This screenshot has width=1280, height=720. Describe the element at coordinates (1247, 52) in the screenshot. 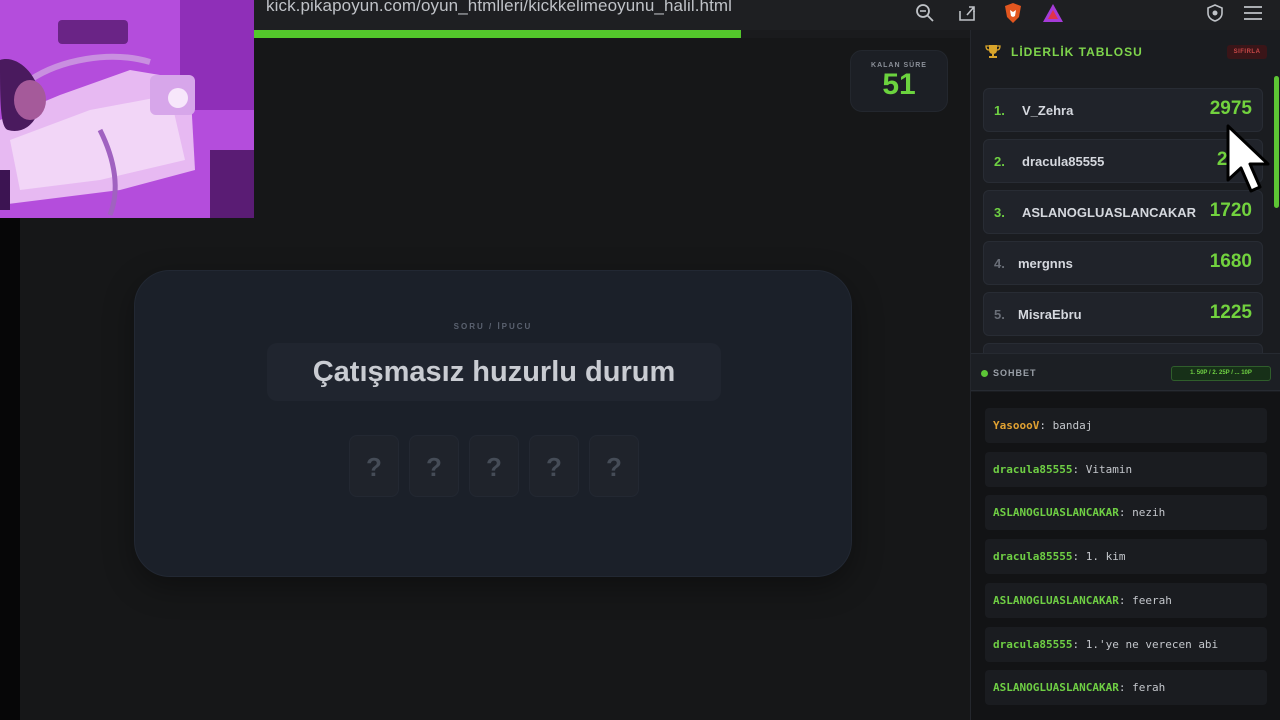

I see `reset-button: SIFIRLA` at that location.